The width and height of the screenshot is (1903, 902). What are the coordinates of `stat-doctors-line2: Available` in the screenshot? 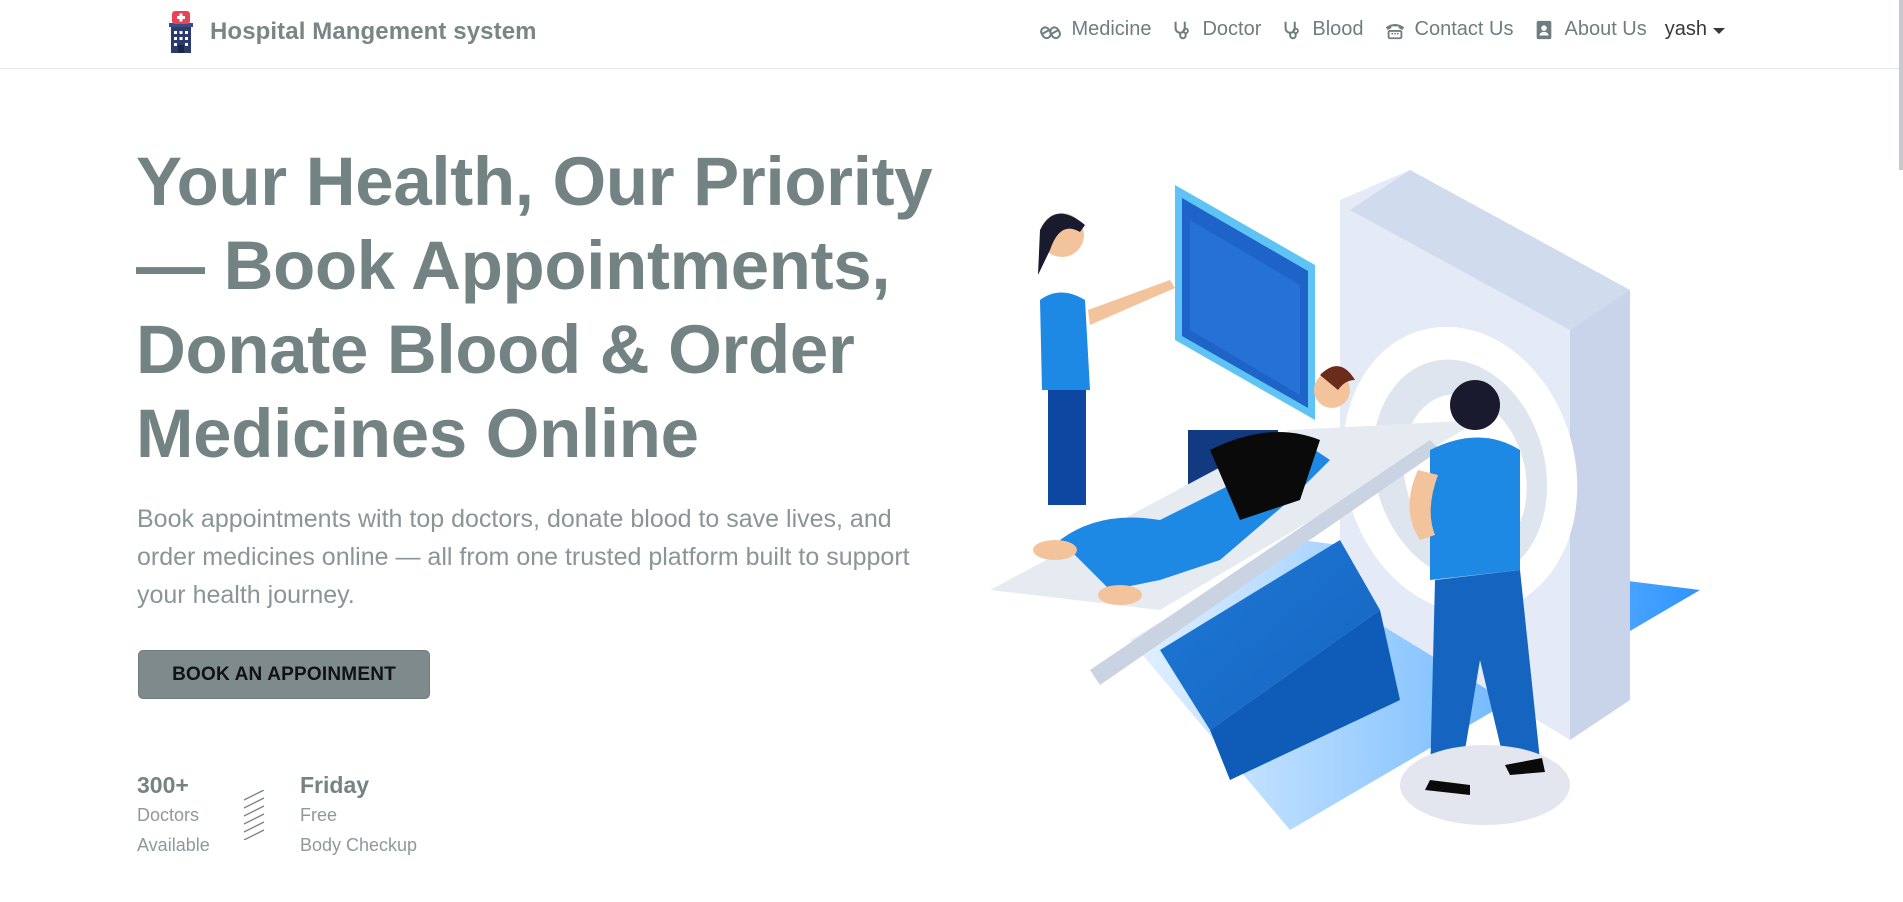 It's located at (173, 845).